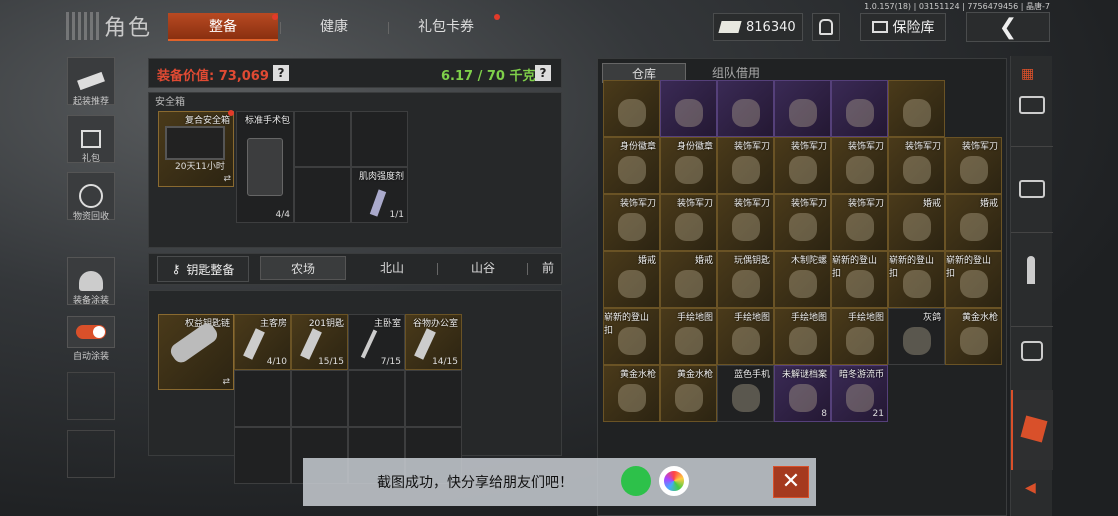 This screenshot has height=516, width=1118. What do you see at coordinates (1027, 74) in the screenshot?
I see `filter-icon: ▦` at bounding box center [1027, 74].